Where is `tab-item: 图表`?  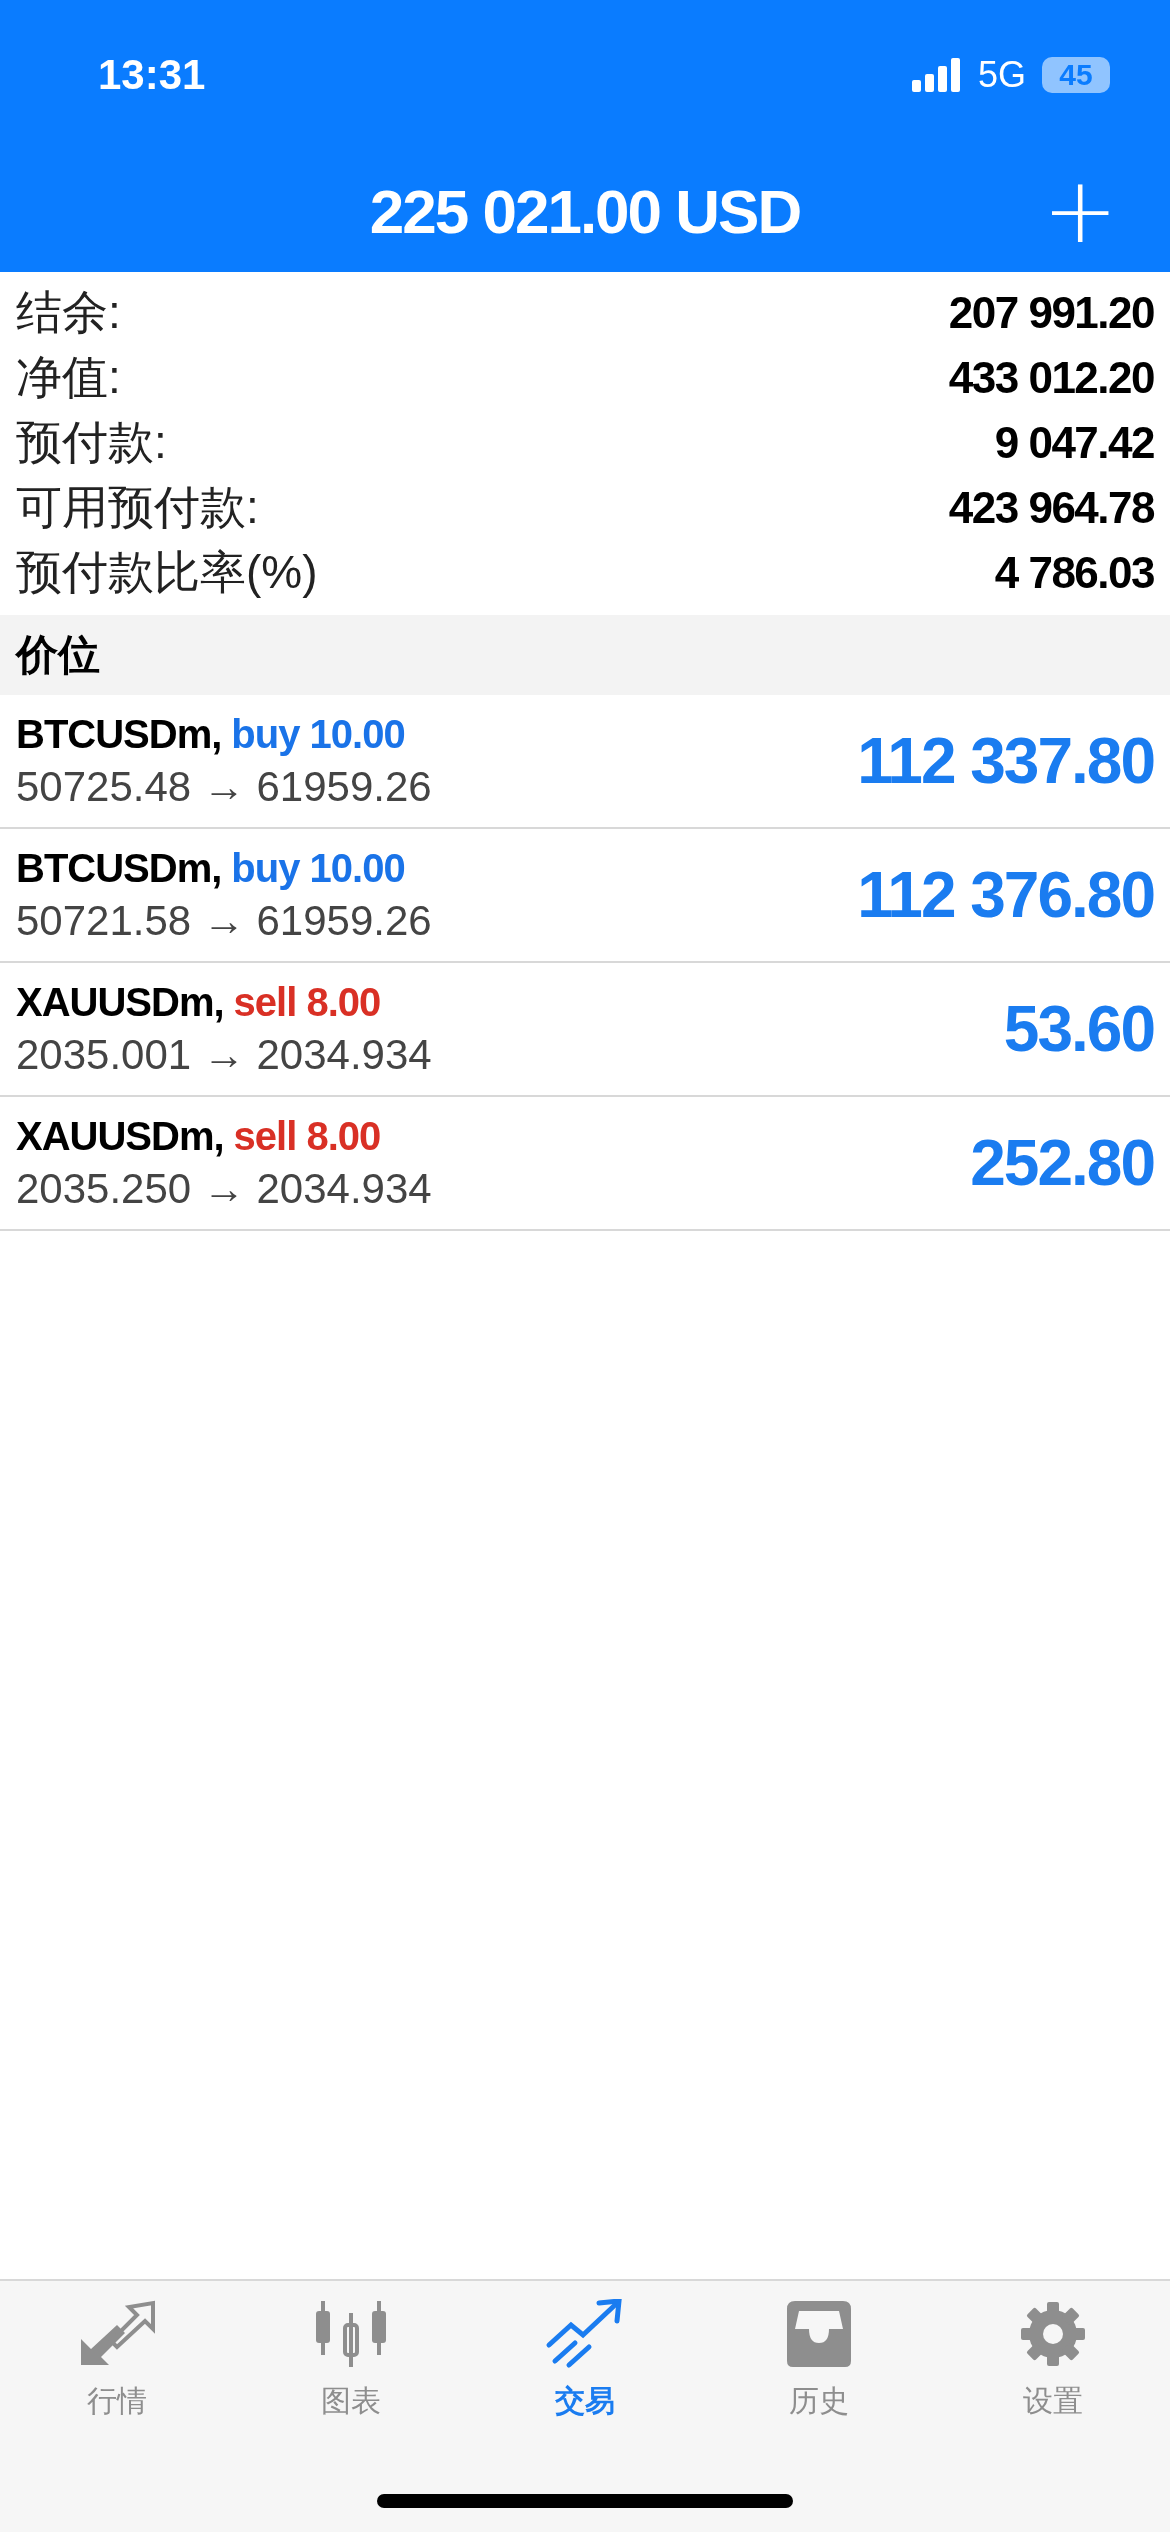
tab-item: 图表 is located at coordinates (351, 2360).